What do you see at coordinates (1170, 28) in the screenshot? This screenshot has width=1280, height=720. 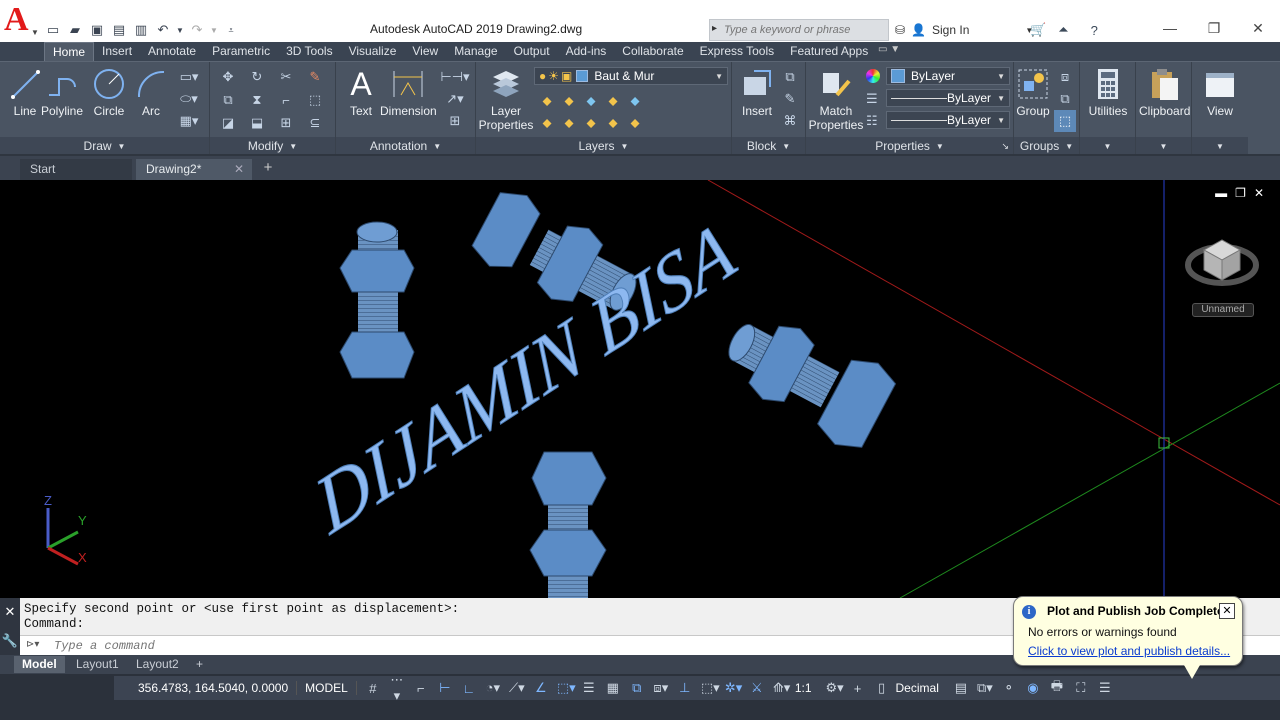 I see `minimize-icon: —` at bounding box center [1170, 28].